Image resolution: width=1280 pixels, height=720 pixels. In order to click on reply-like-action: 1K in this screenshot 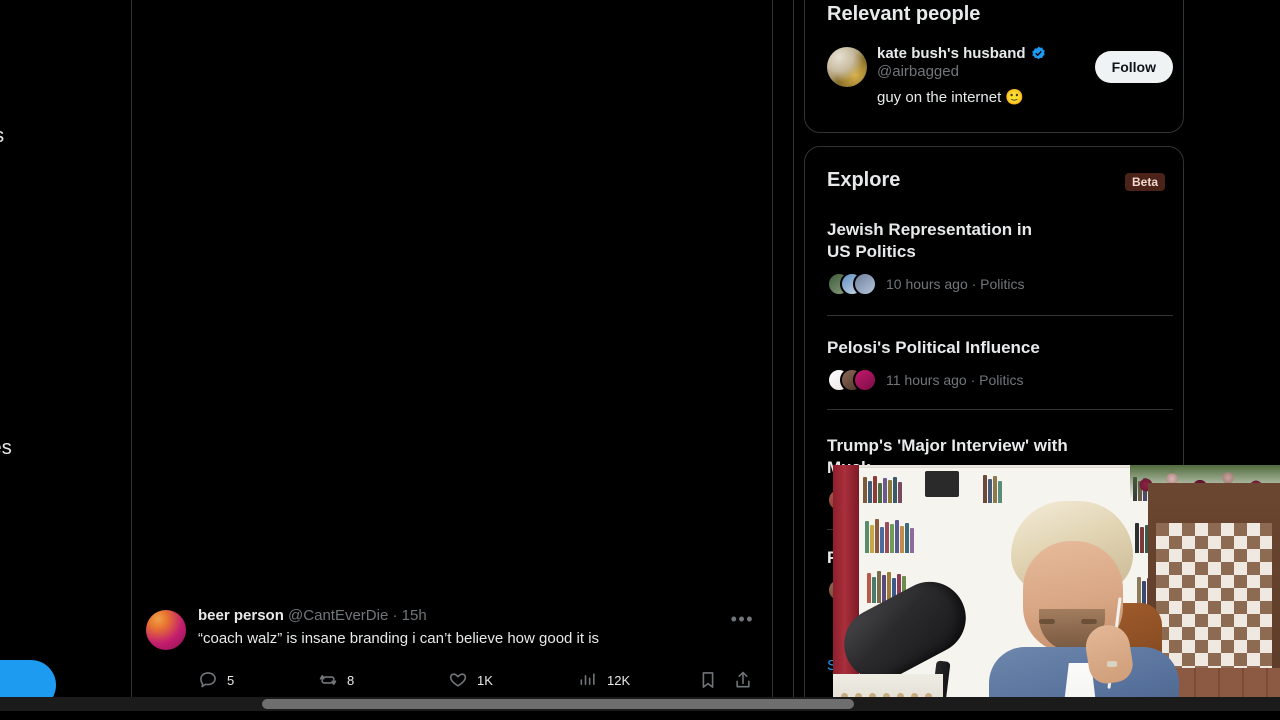, I will do `click(470, 680)`.